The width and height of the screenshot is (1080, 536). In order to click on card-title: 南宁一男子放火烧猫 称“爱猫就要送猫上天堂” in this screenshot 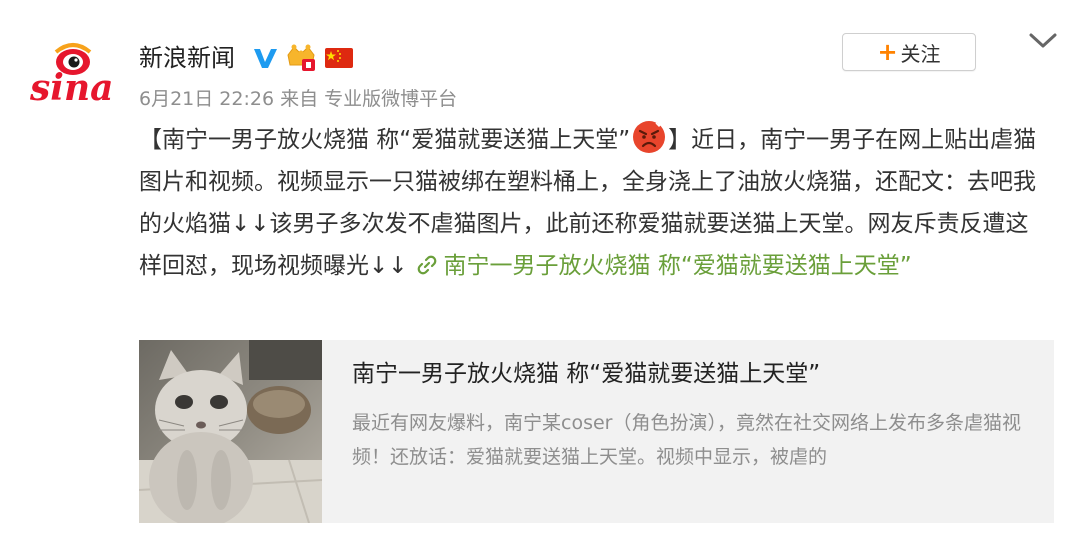, I will do `click(702, 374)`.